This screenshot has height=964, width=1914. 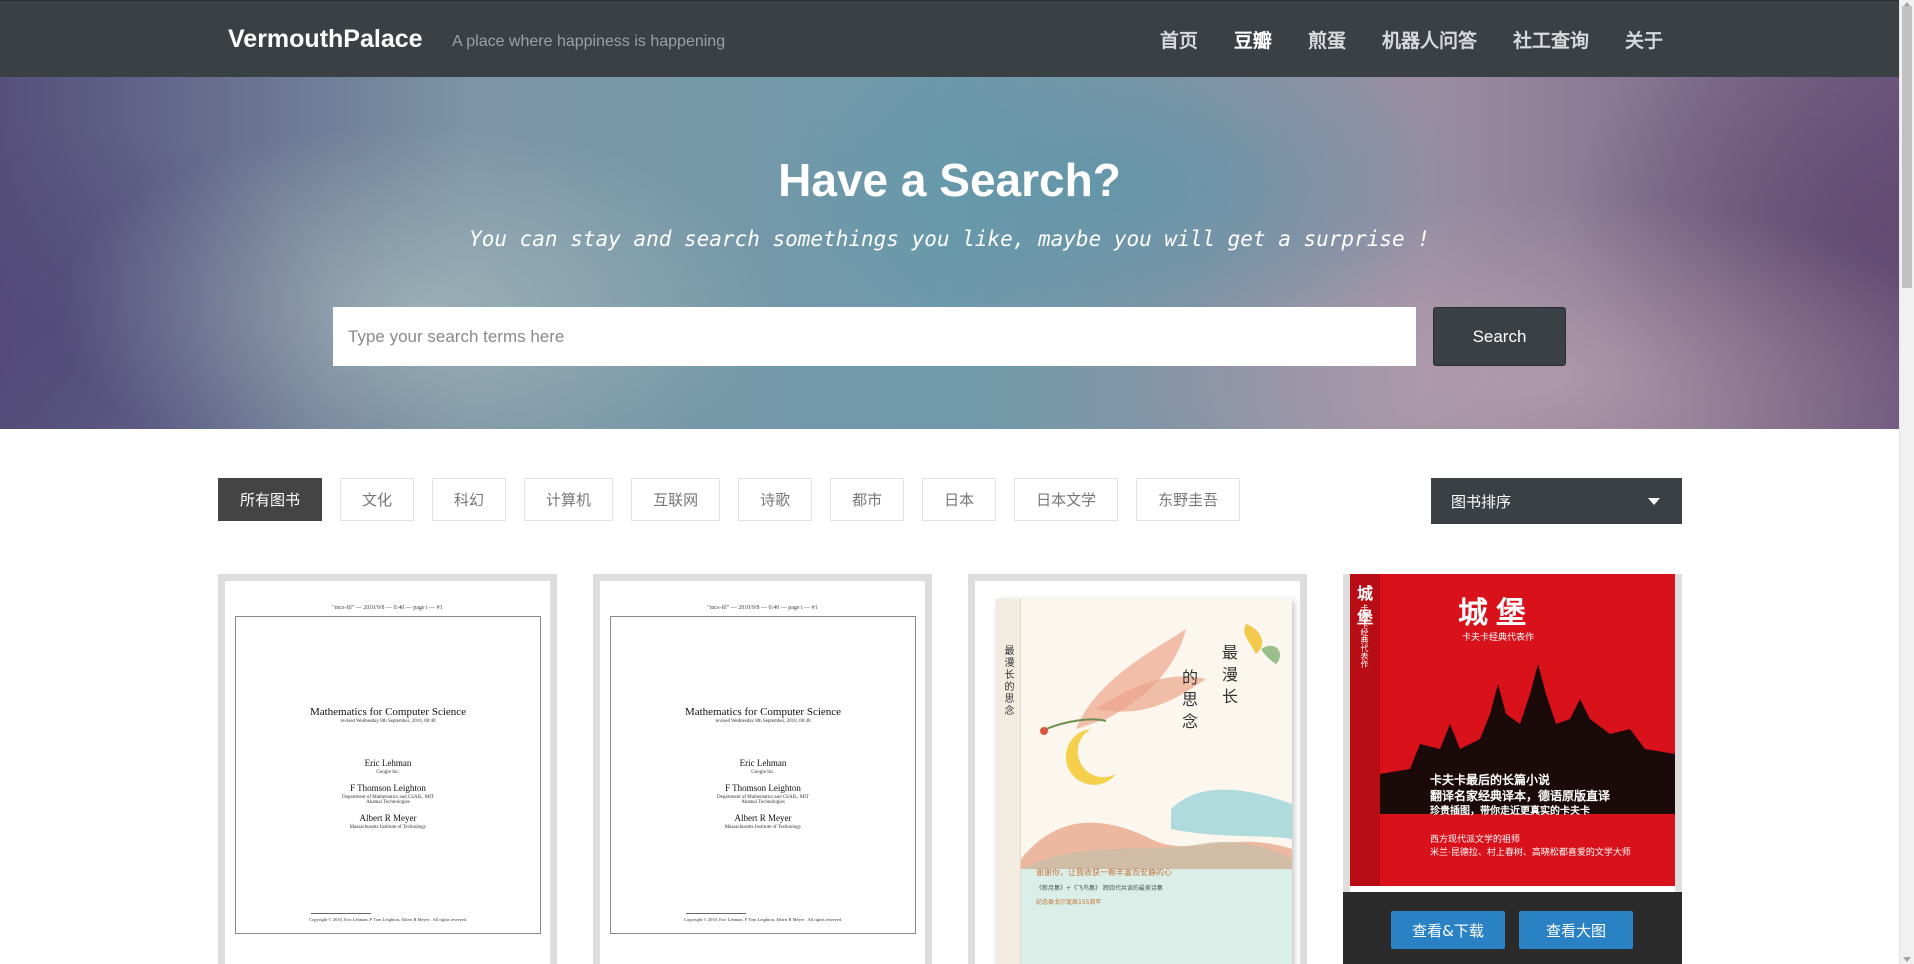 I want to click on book-spine: 城堡 卡夫卡经典代表作, so click(x=1365, y=730).